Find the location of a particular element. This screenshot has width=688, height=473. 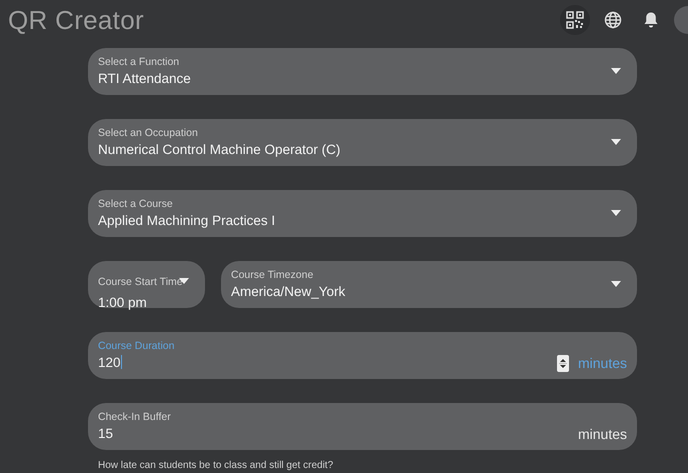

number-field: Check-In Buffer 15 minutes is located at coordinates (362, 426).